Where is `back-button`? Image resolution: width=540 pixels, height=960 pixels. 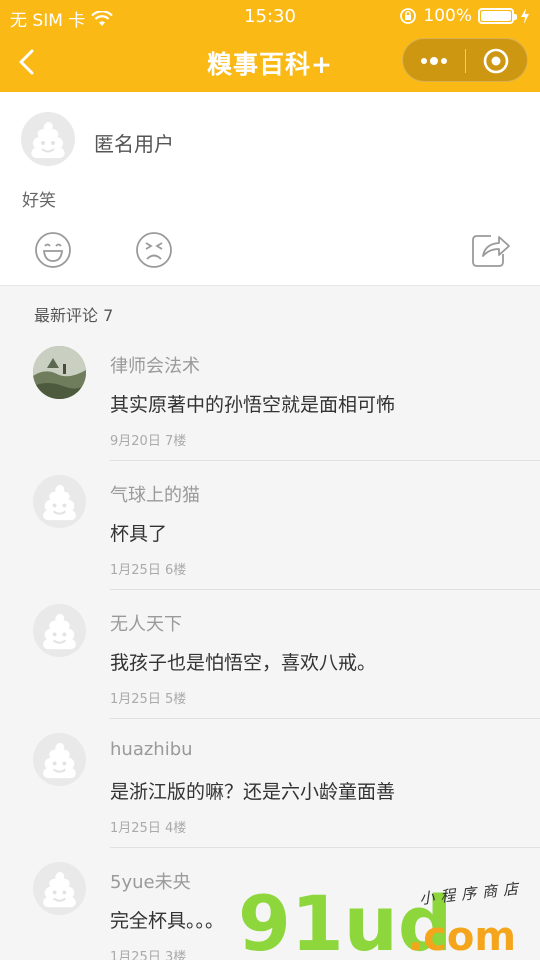 back-button is located at coordinates (28, 62).